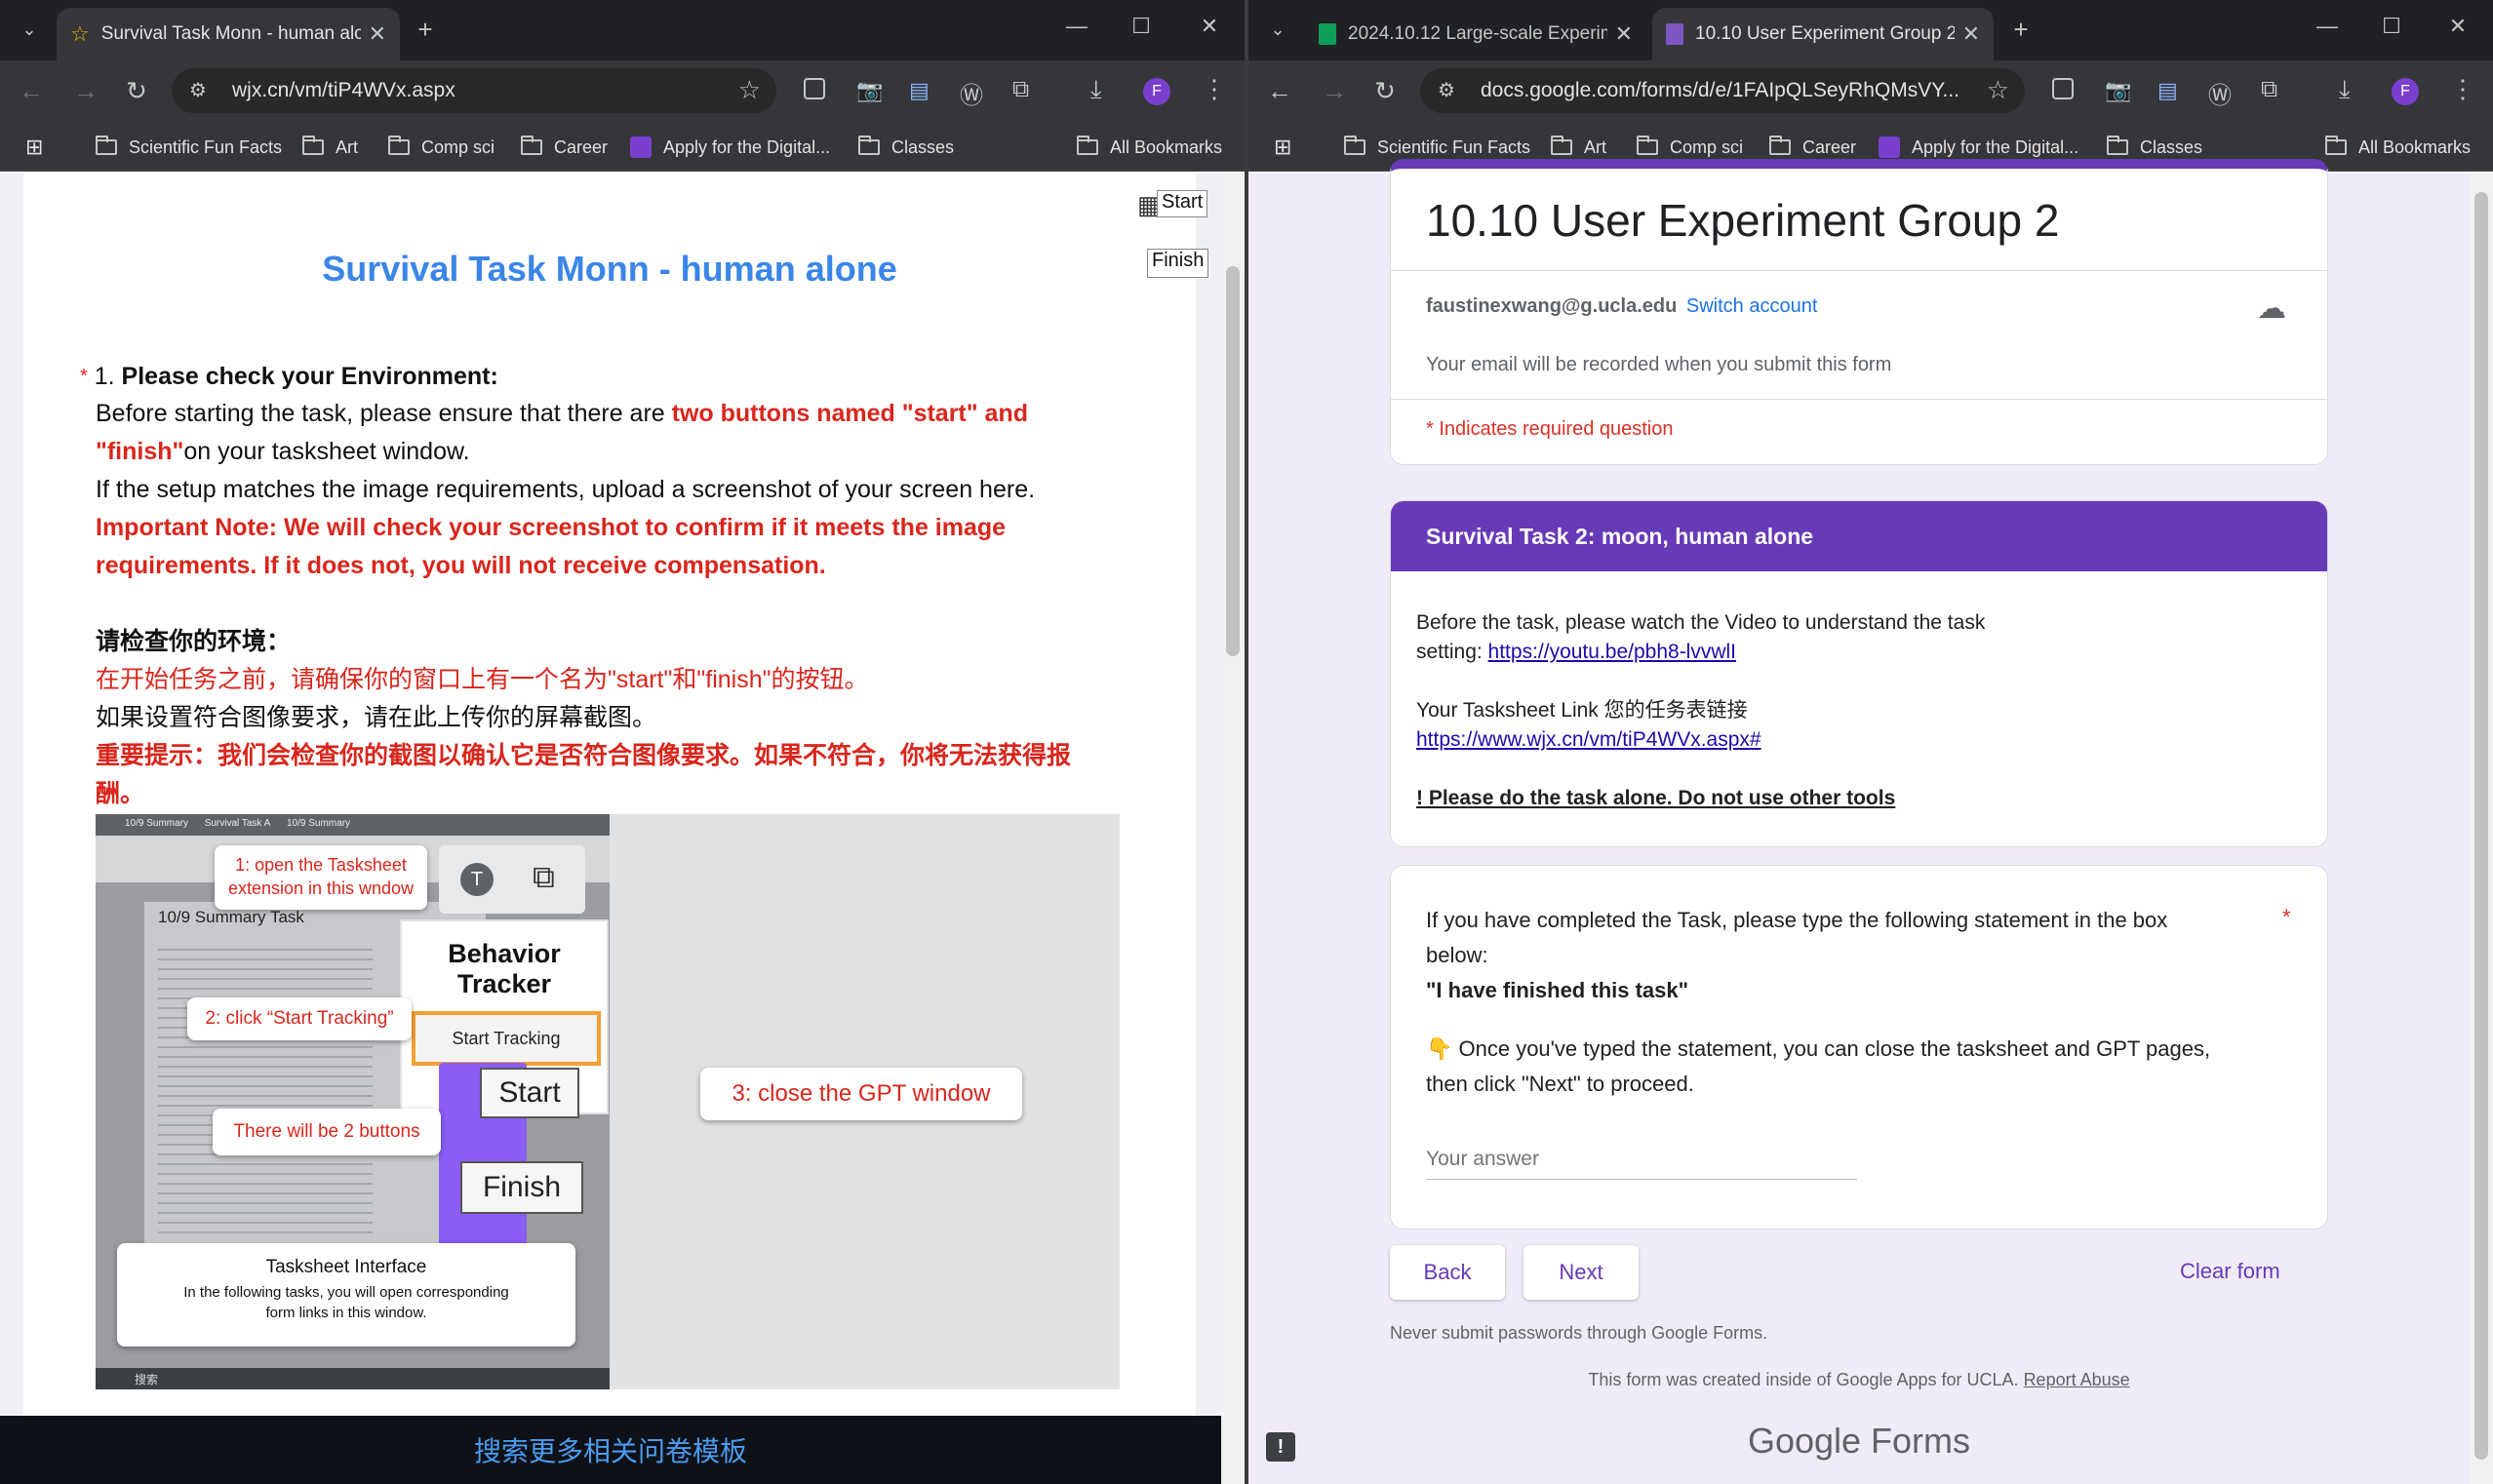 This screenshot has width=2493, height=1484. I want to click on start-overlay-button: Start, so click(1182, 203).